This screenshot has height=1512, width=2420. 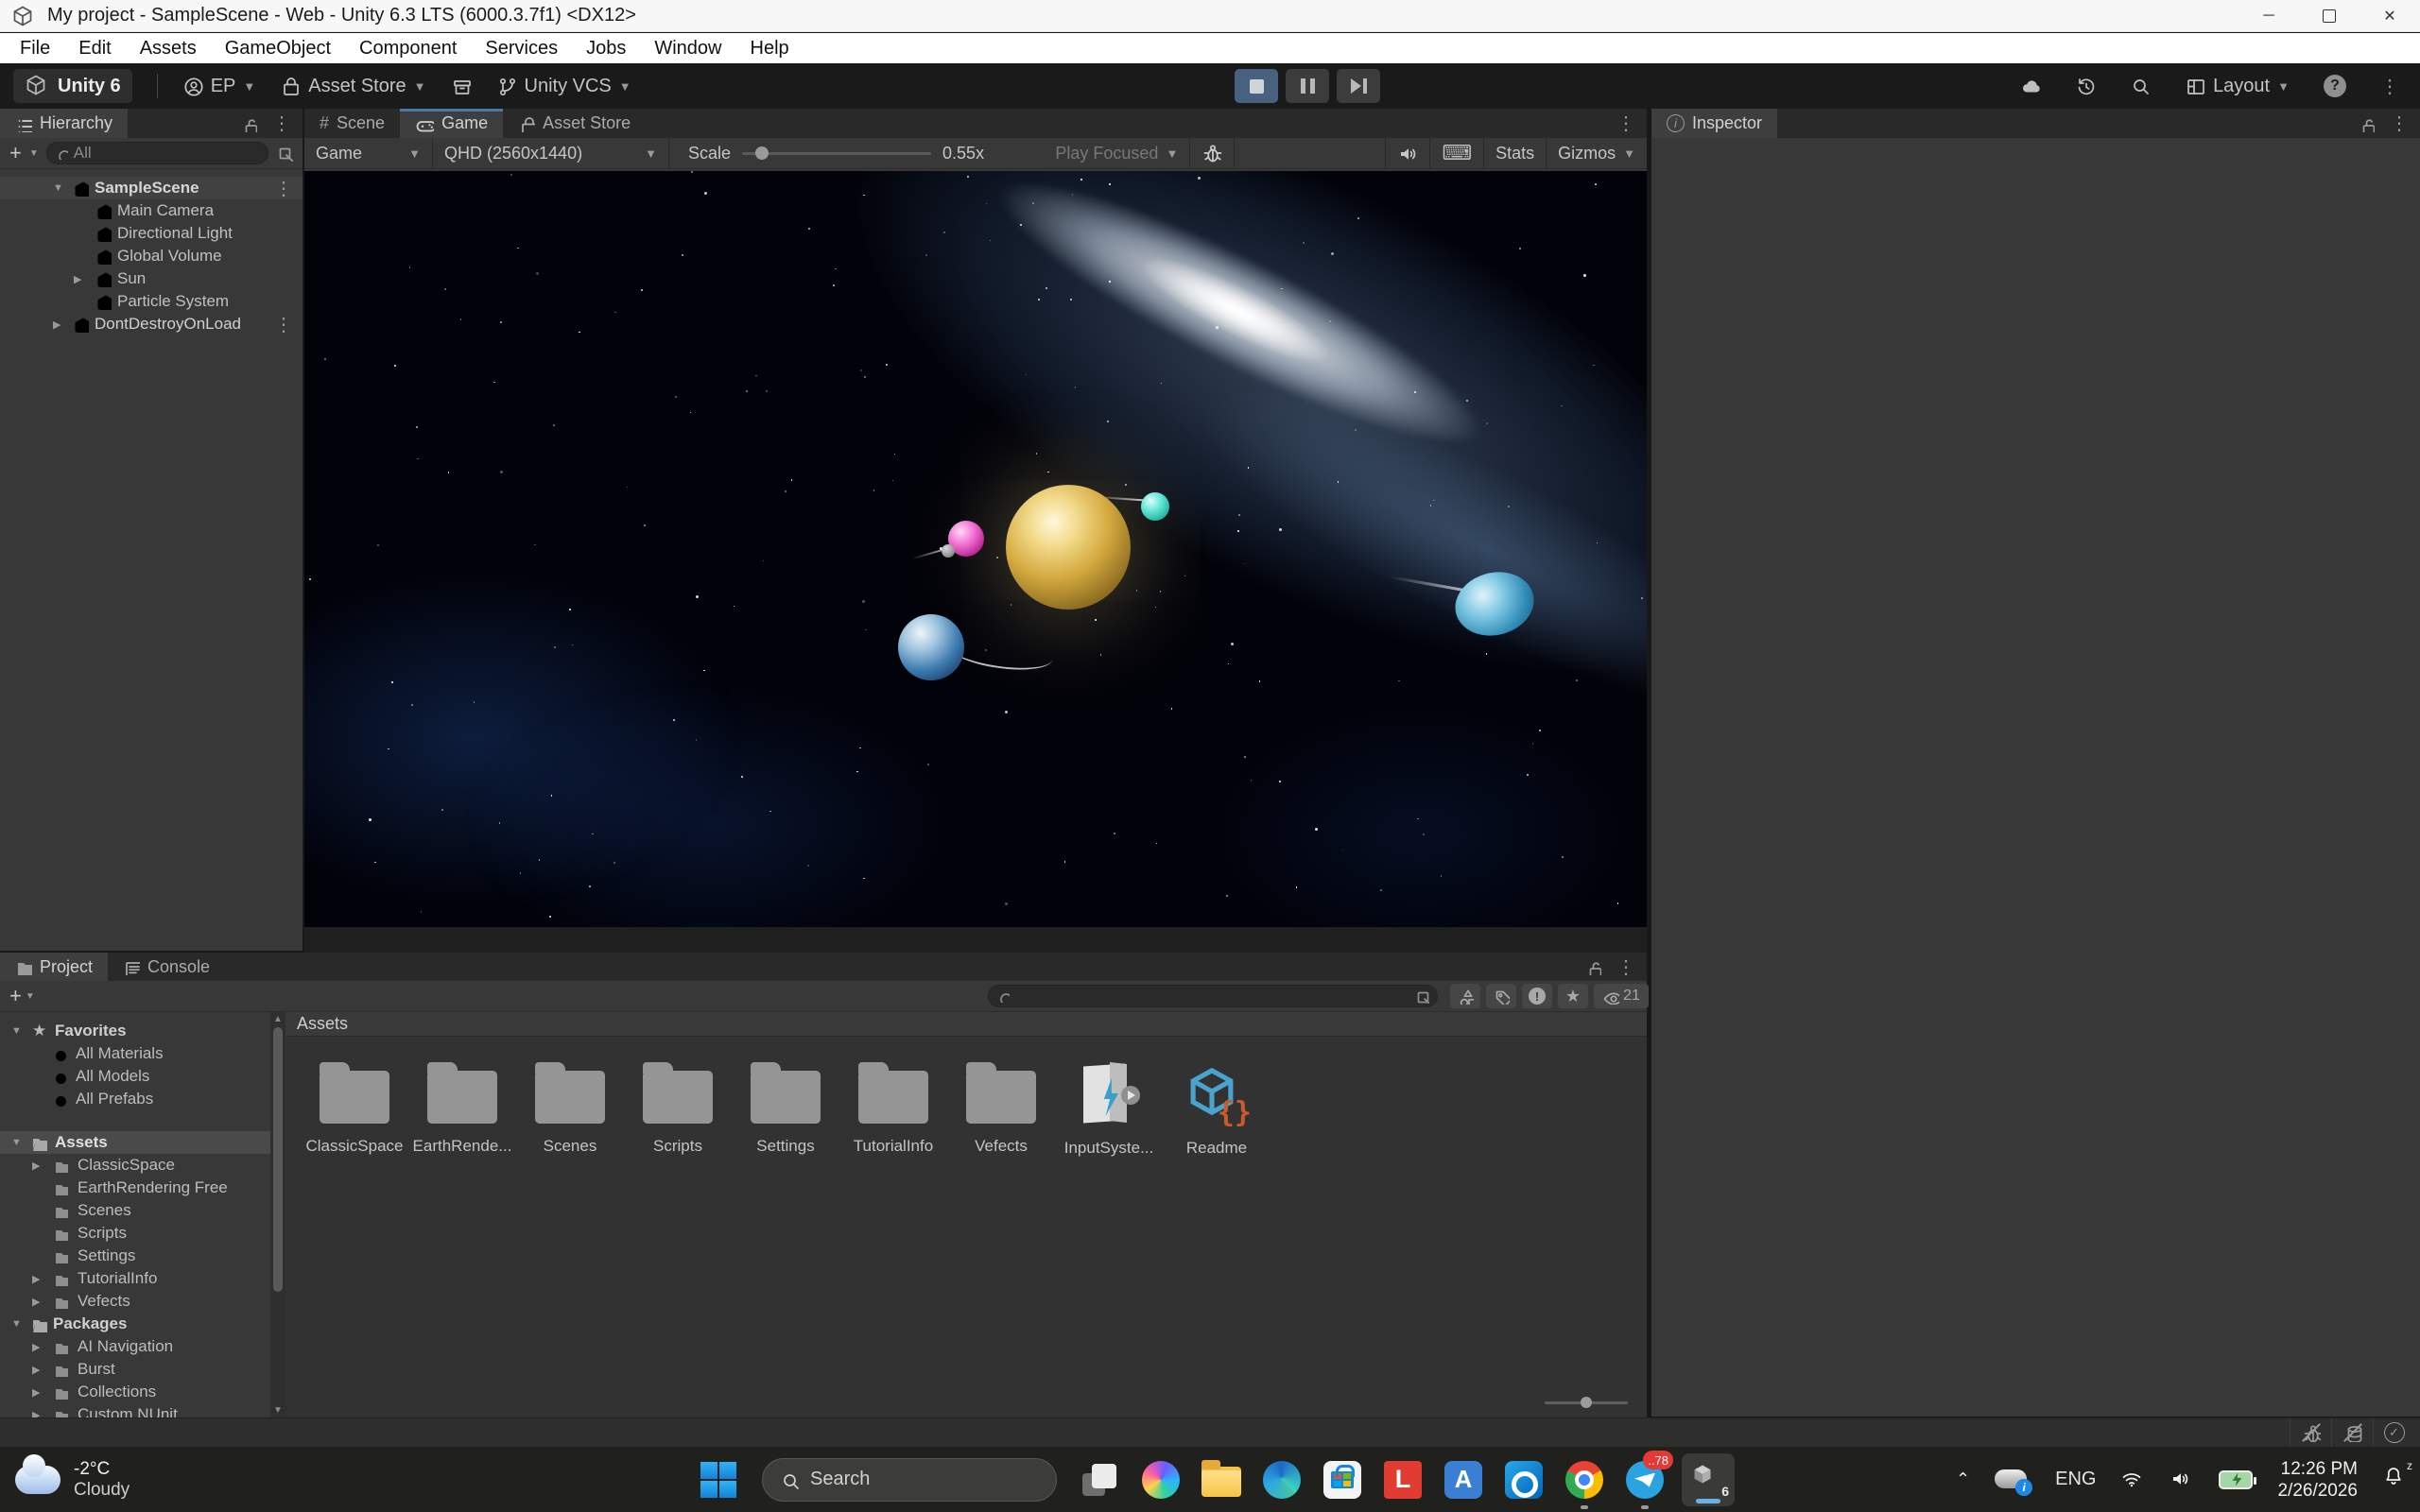 What do you see at coordinates (2140, 86) in the screenshot?
I see `search-icon` at bounding box center [2140, 86].